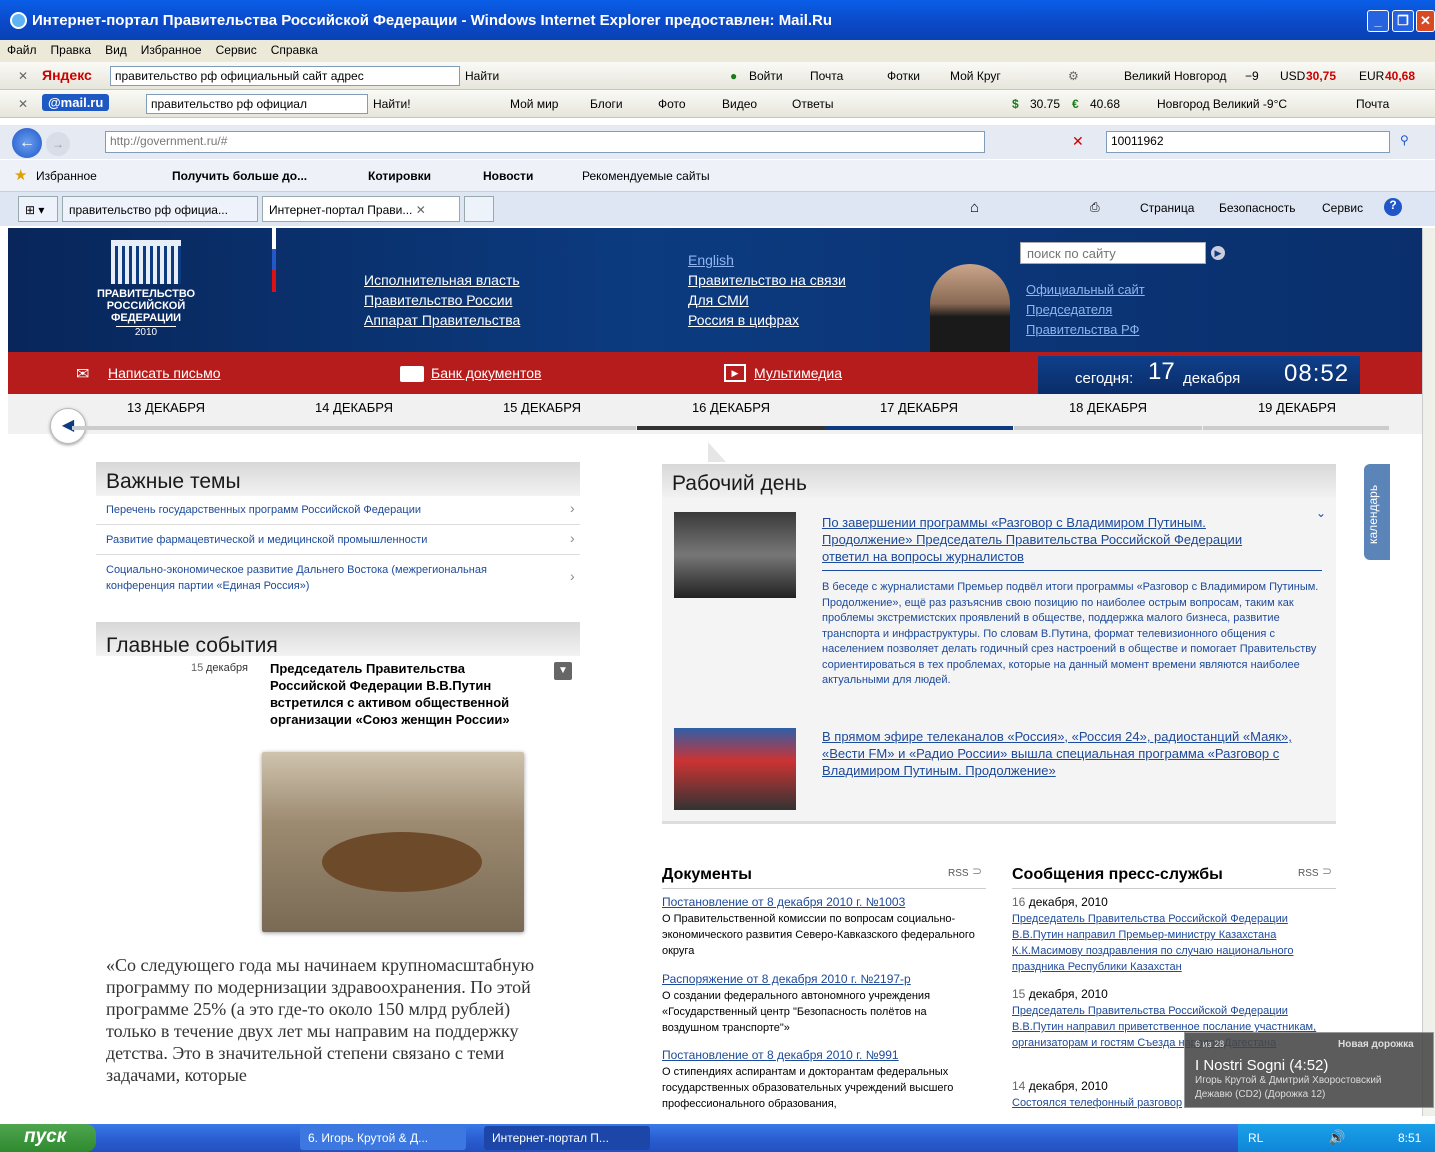 This screenshot has height=1152, width=1435. What do you see at coordinates (508, 176) in the screenshot?
I see `fav-item-news: Новости` at bounding box center [508, 176].